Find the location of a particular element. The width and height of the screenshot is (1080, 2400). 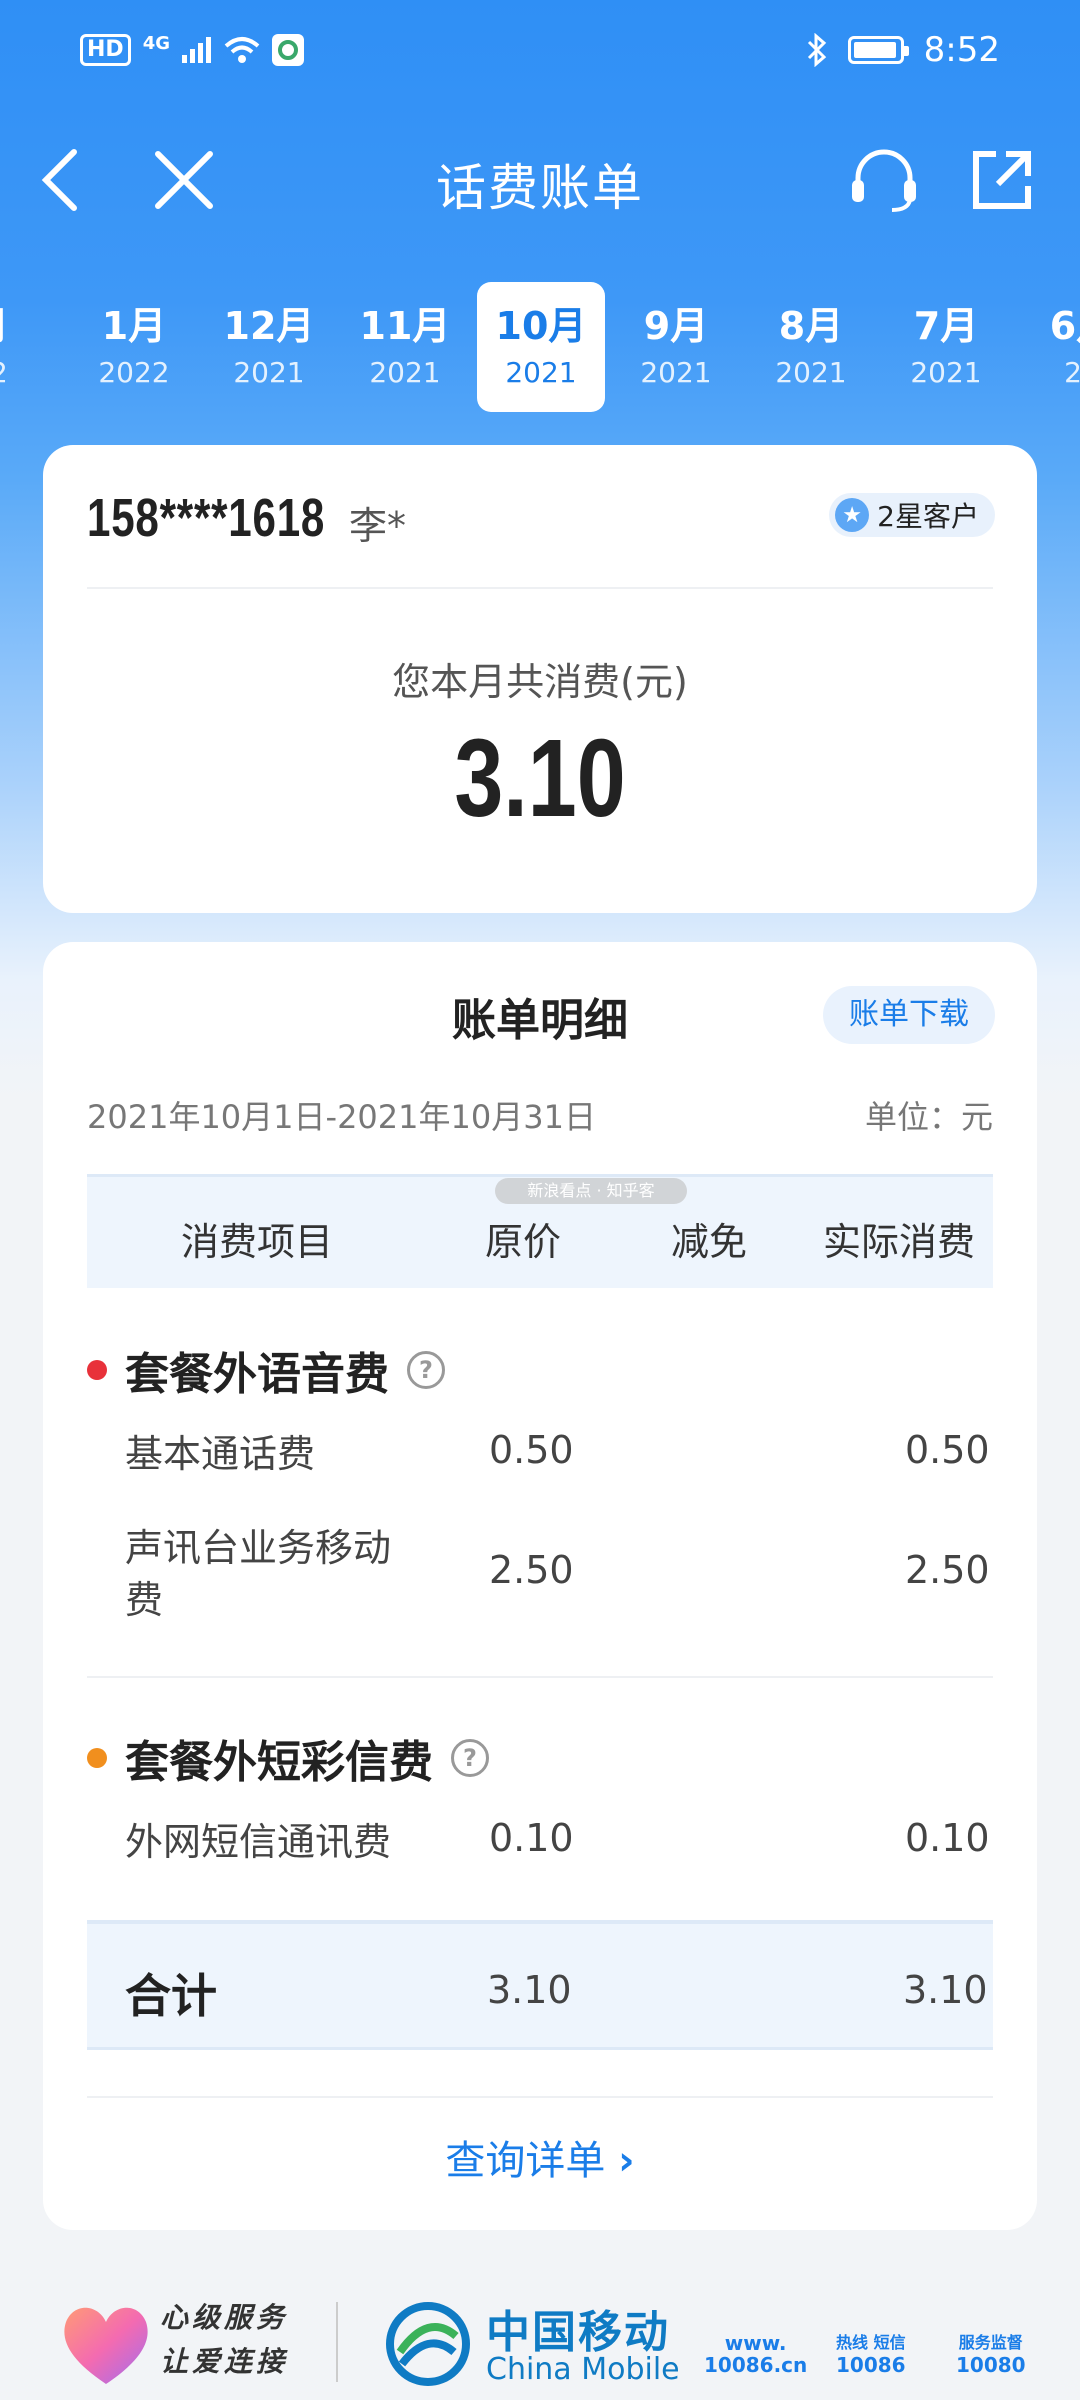

phone-number: 158****1618 is located at coordinates (206, 518).